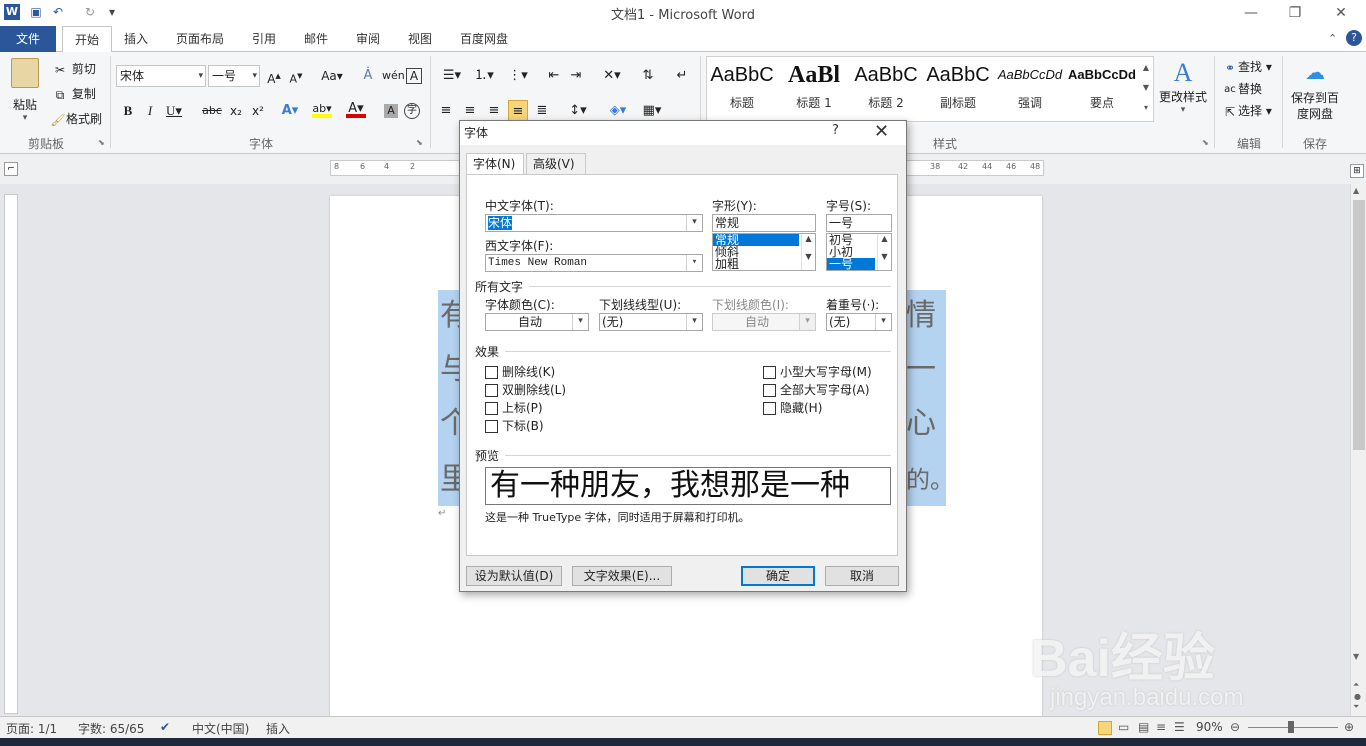  I want to click on font-name-combo: 宋体 ▾, so click(161, 76).